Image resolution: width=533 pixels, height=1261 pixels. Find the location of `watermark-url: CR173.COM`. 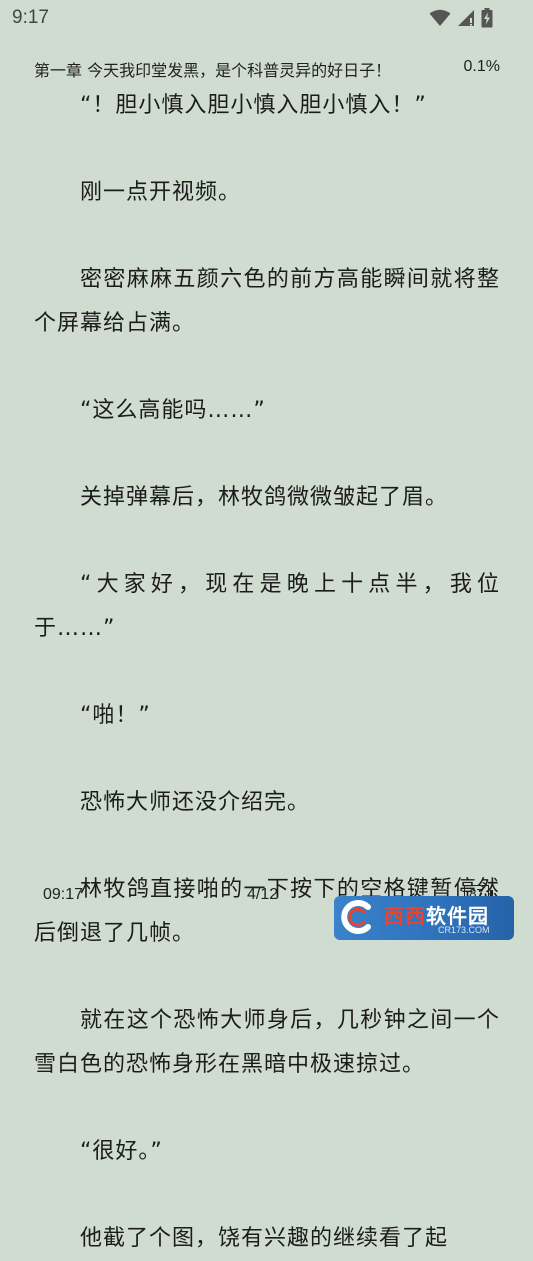

watermark-url: CR173.COM is located at coordinates (464, 930).